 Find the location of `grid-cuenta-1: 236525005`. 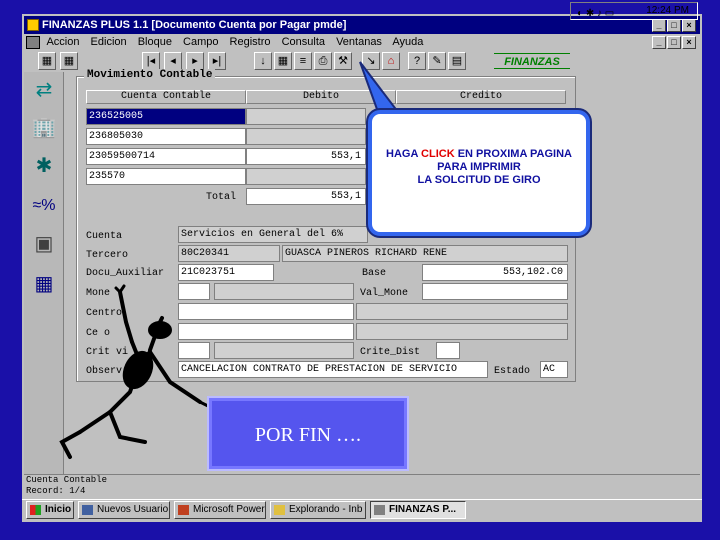

grid-cuenta-1: 236525005 is located at coordinates (166, 116).